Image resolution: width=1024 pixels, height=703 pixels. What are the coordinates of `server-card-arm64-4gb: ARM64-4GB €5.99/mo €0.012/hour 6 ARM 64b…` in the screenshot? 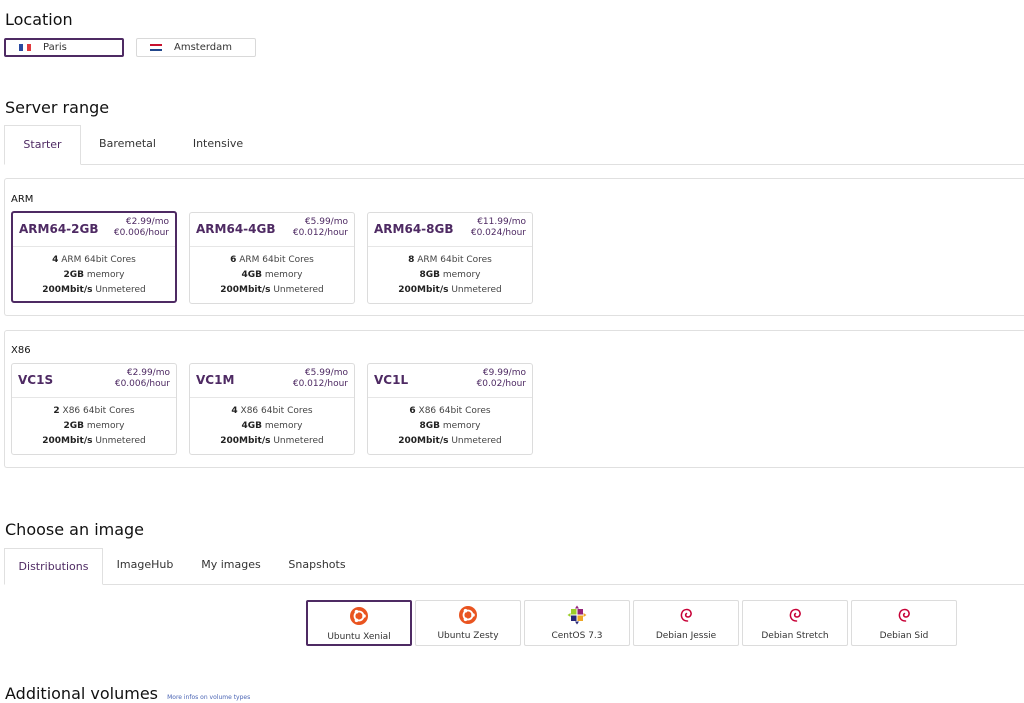 It's located at (272, 258).